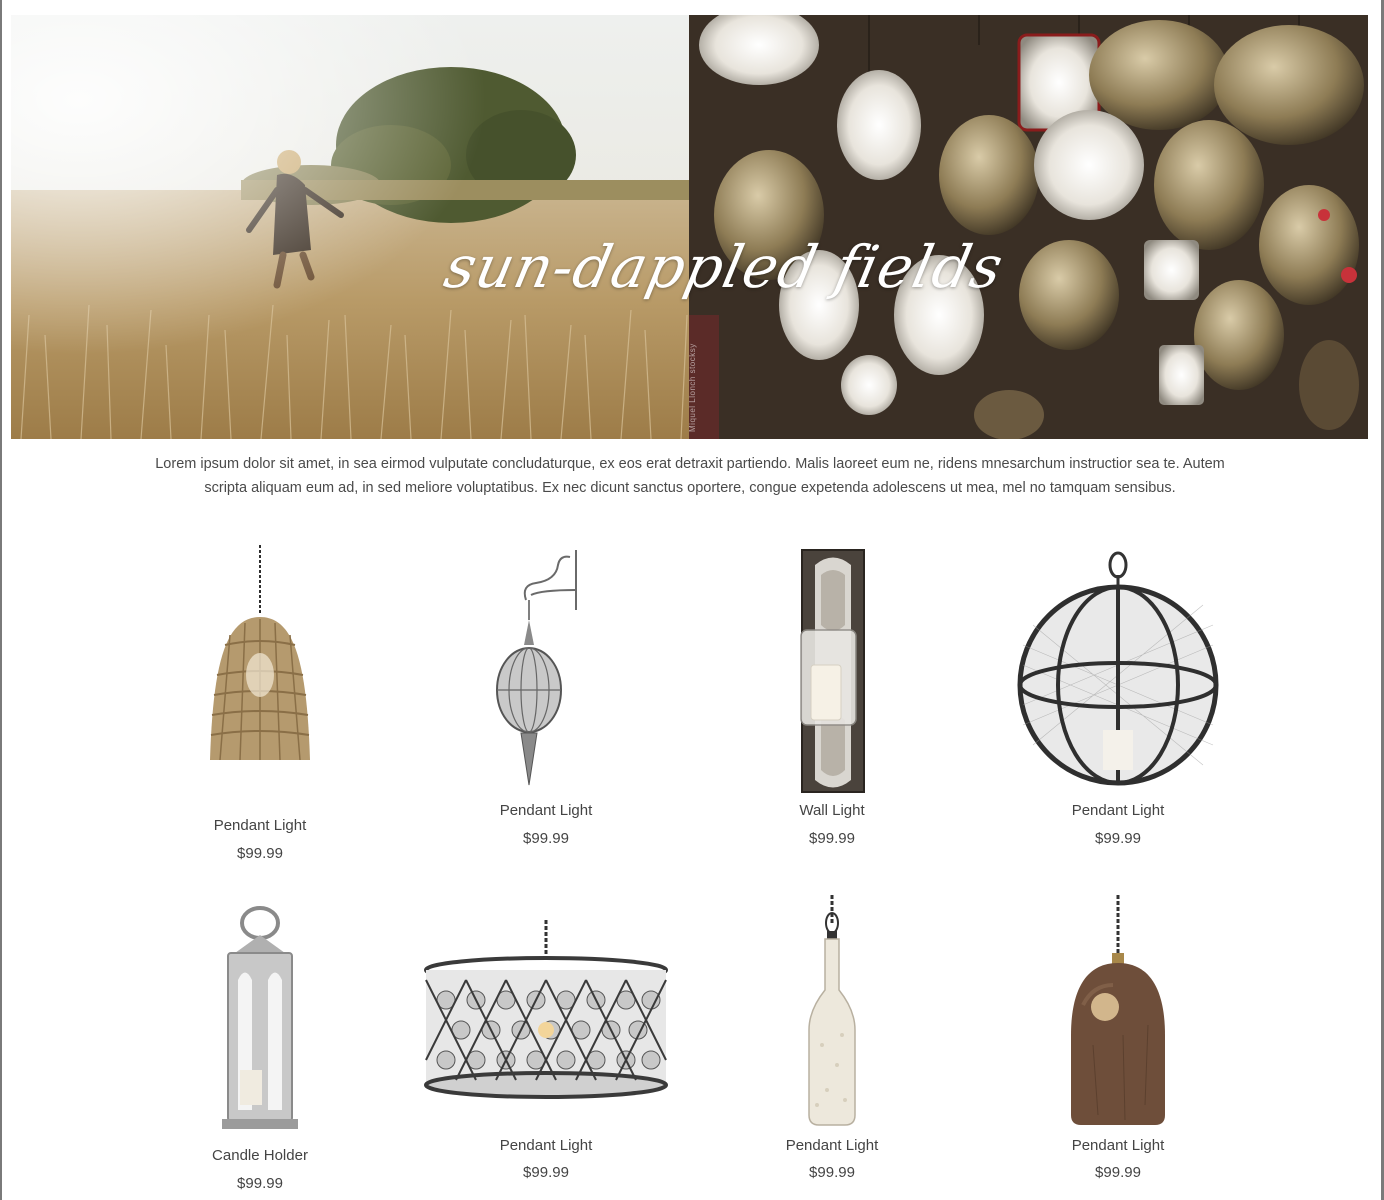  Describe the element at coordinates (1118, 1011) in the screenshot. I see `bronze-dome-pendant-image` at that location.